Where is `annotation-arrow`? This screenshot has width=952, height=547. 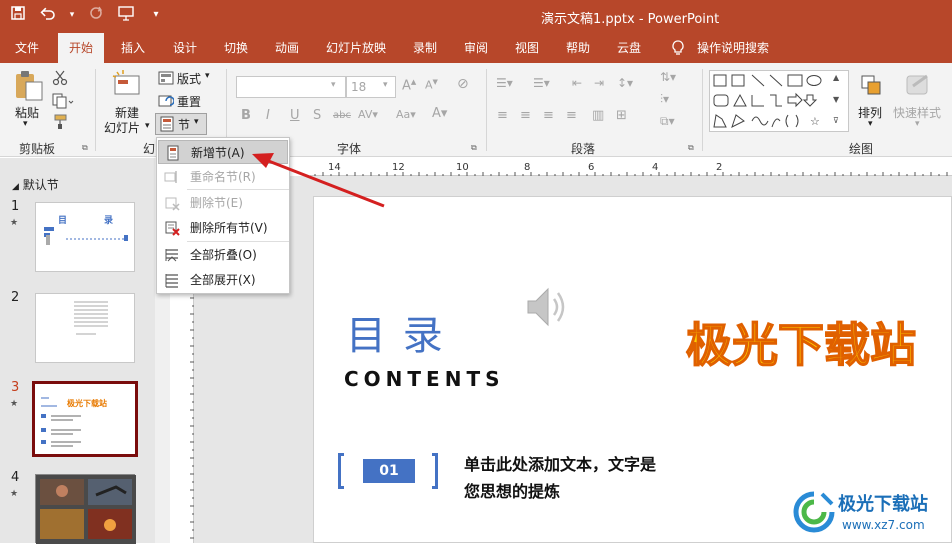 annotation-arrow is located at coordinates (318, 180).